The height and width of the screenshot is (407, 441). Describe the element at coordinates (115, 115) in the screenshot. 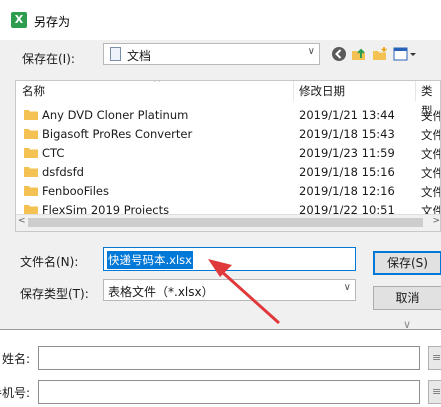

I see `file-name: Any DVD Cloner Platinum` at that location.